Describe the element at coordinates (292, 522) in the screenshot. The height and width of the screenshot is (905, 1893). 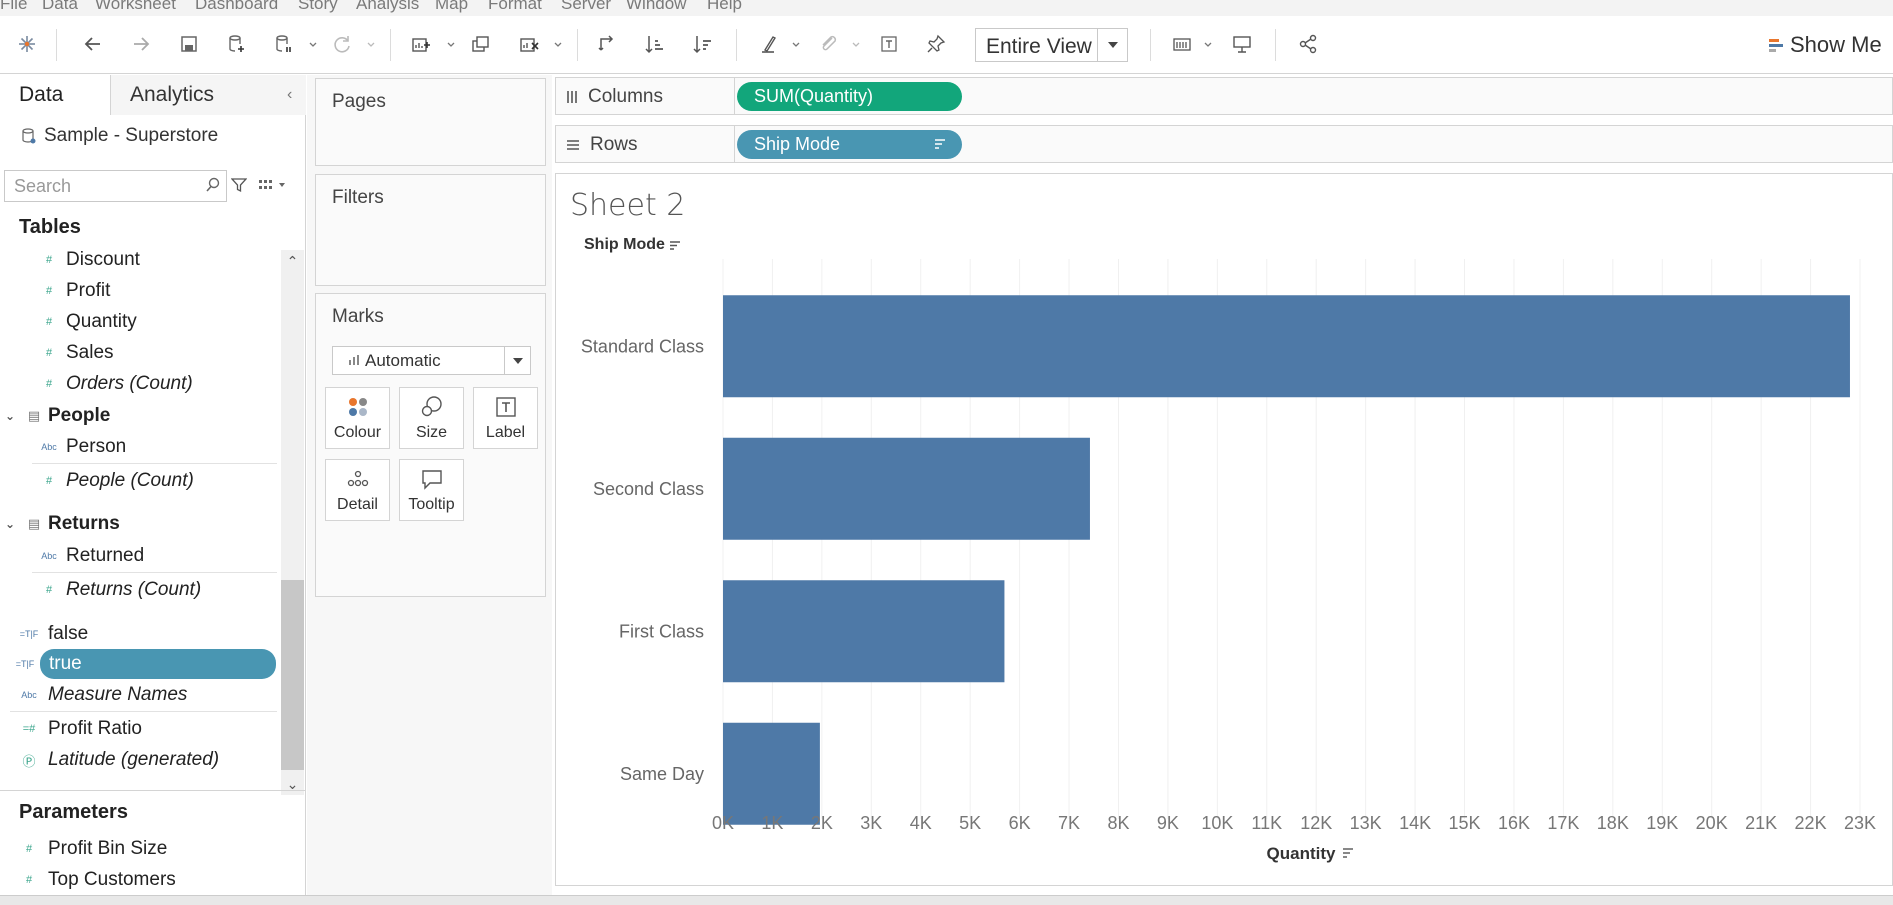
I see `field-list-scrollbar: ⌃ ⌄` at that location.